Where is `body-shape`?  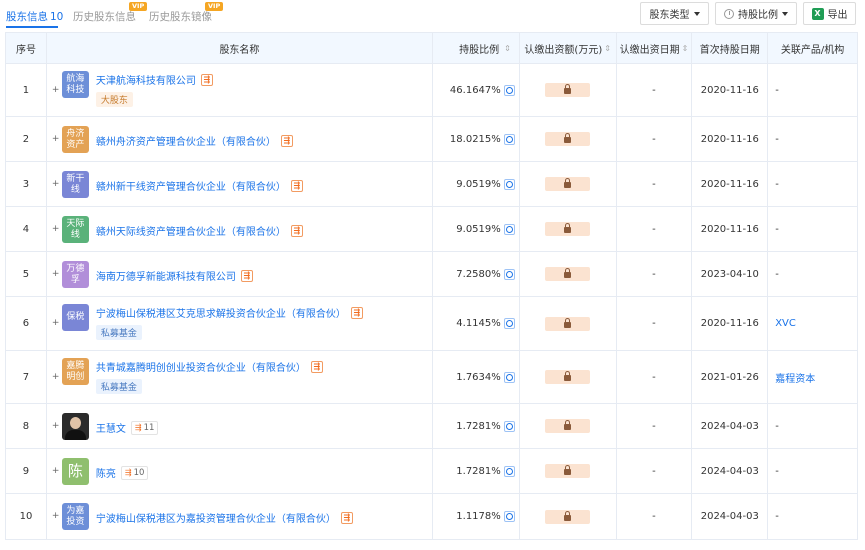
body-shape is located at coordinates (75, 435).